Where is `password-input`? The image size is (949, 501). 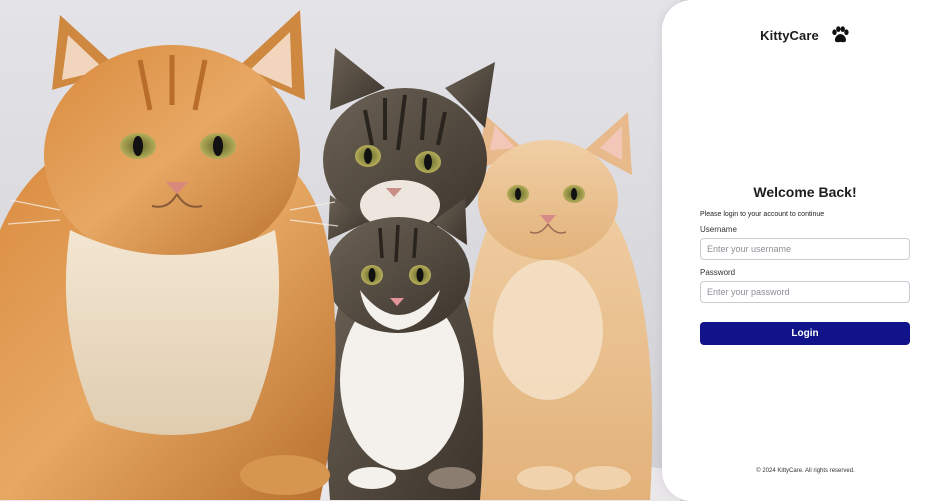 password-input is located at coordinates (805, 292).